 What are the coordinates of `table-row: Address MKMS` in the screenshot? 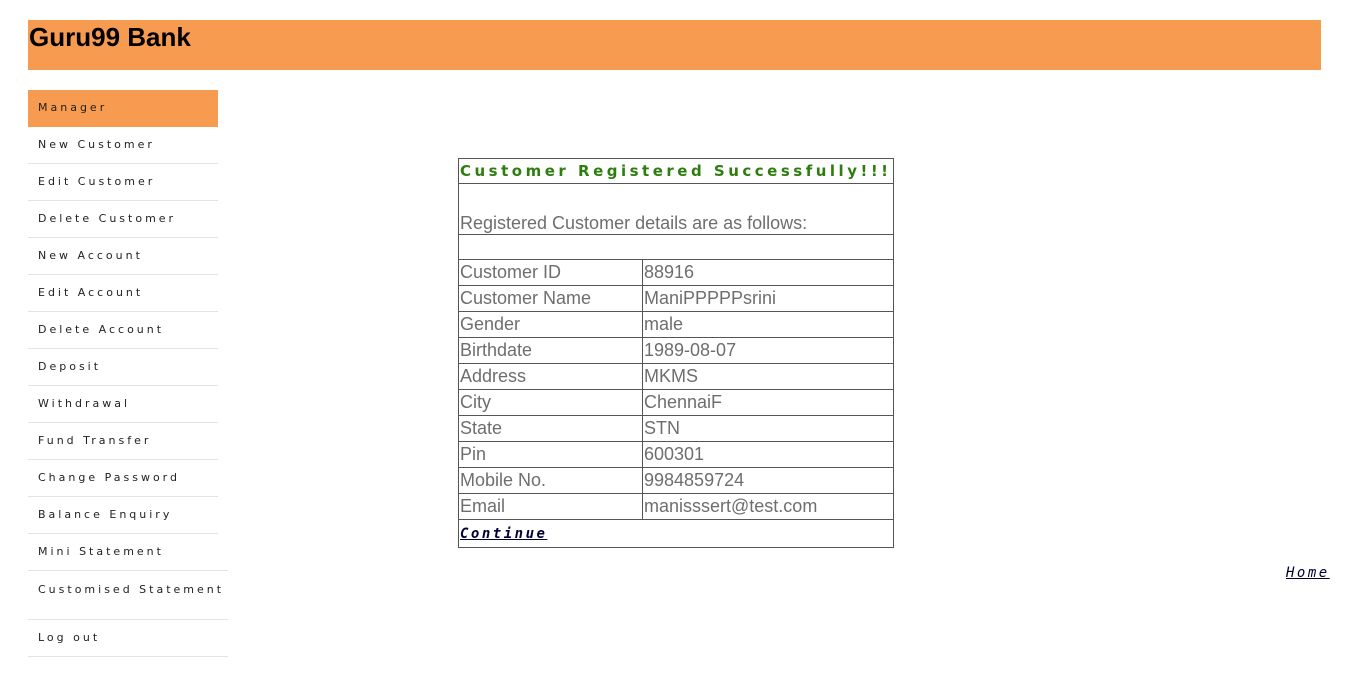 It's located at (676, 376).